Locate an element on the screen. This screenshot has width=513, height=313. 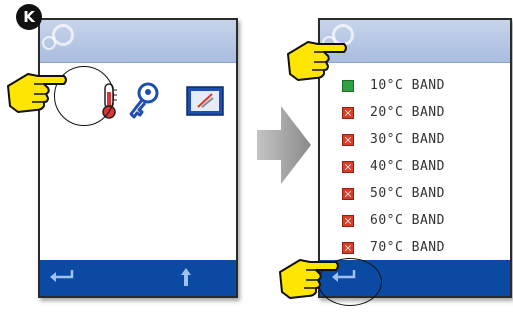
band-label: 70°C BAND is located at coordinates (407, 247).